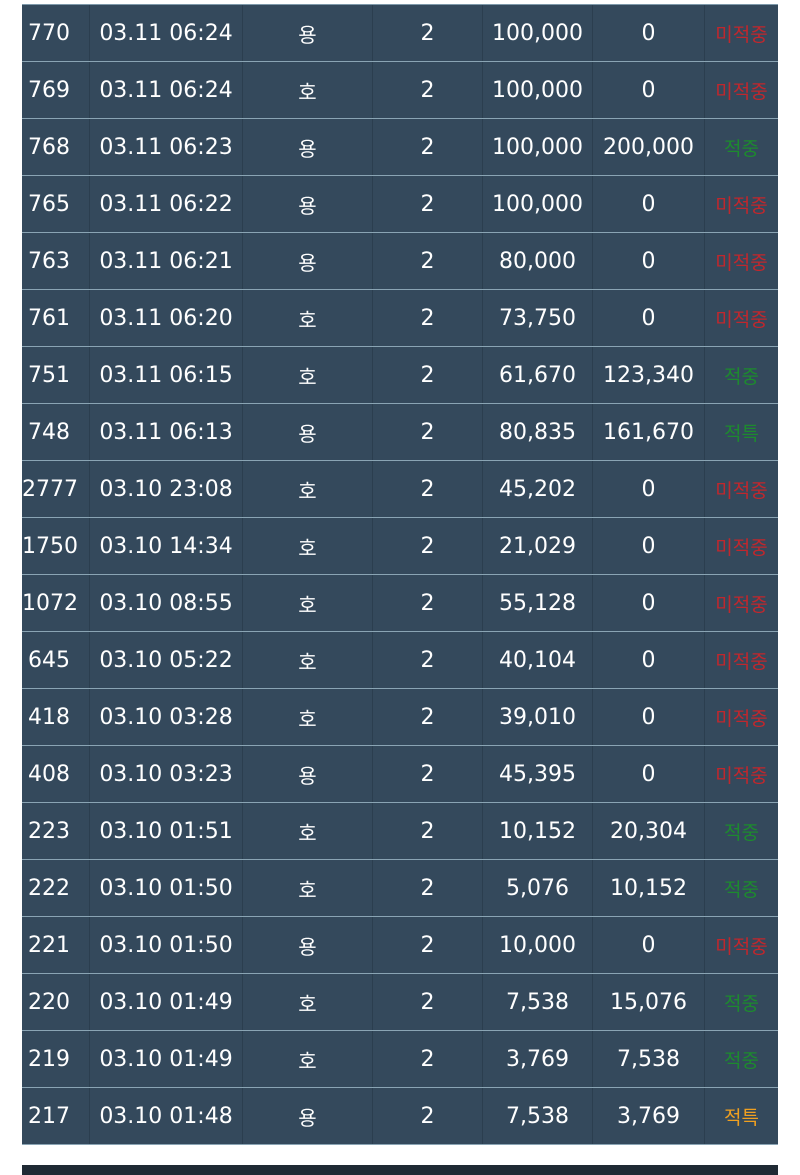 This screenshot has height=1175, width=800. I want to click on round-number-cell: 768, so click(56, 147).